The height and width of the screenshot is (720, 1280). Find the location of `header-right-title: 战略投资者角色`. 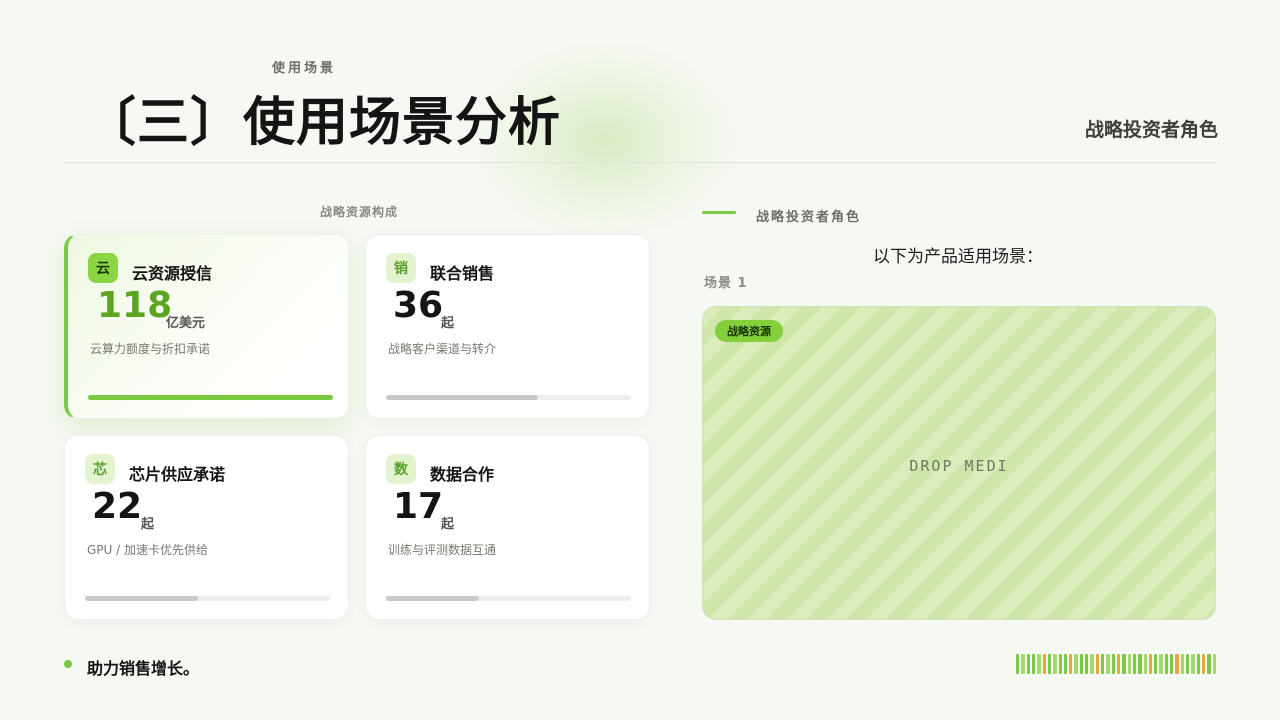

header-right-title: 战略投资者角色 is located at coordinates (1151, 130).